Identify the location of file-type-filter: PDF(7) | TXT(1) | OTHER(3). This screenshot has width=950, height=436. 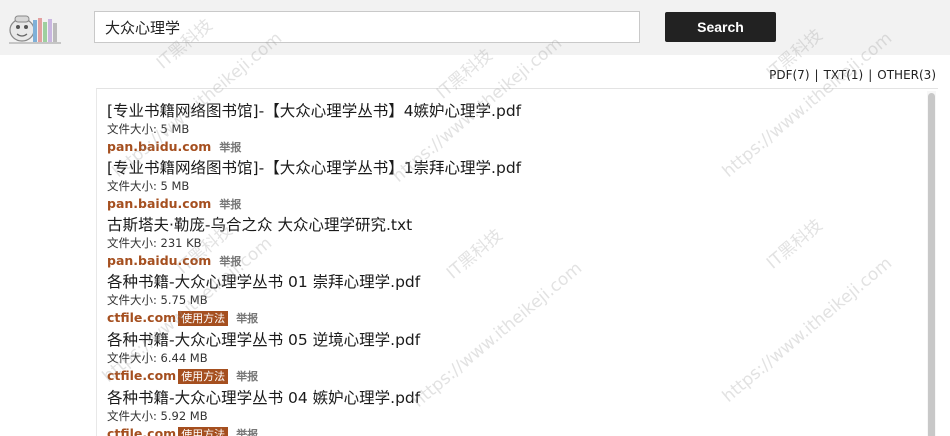
(852, 75).